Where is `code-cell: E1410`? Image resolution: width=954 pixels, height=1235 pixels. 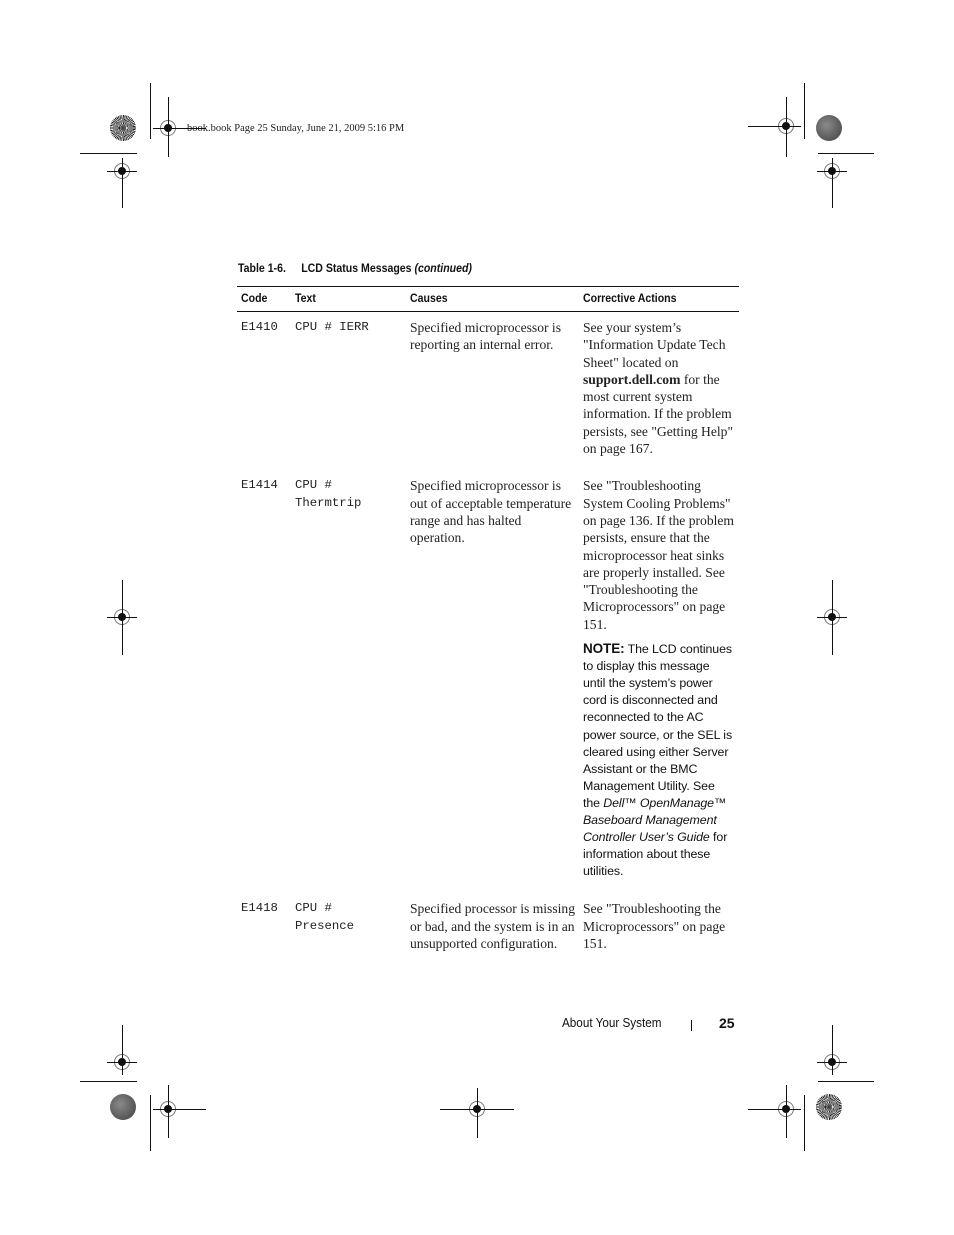 code-cell: E1410 is located at coordinates (259, 327).